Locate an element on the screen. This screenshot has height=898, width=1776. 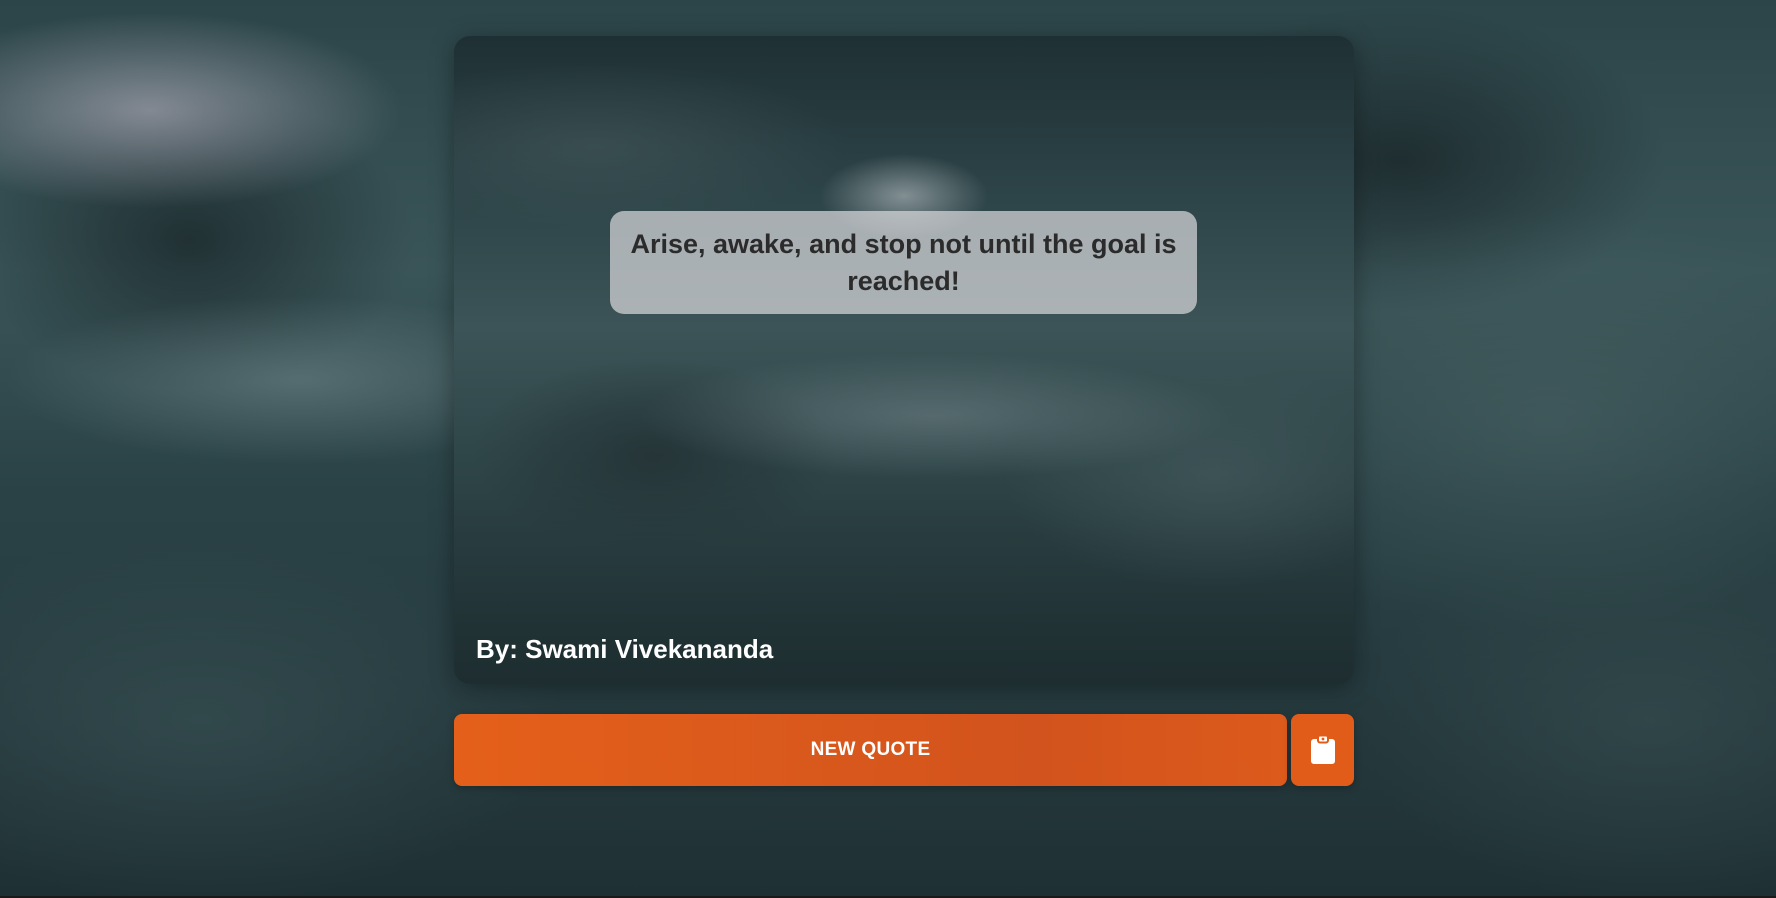
copy-button is located at coordinates (1322, 750).